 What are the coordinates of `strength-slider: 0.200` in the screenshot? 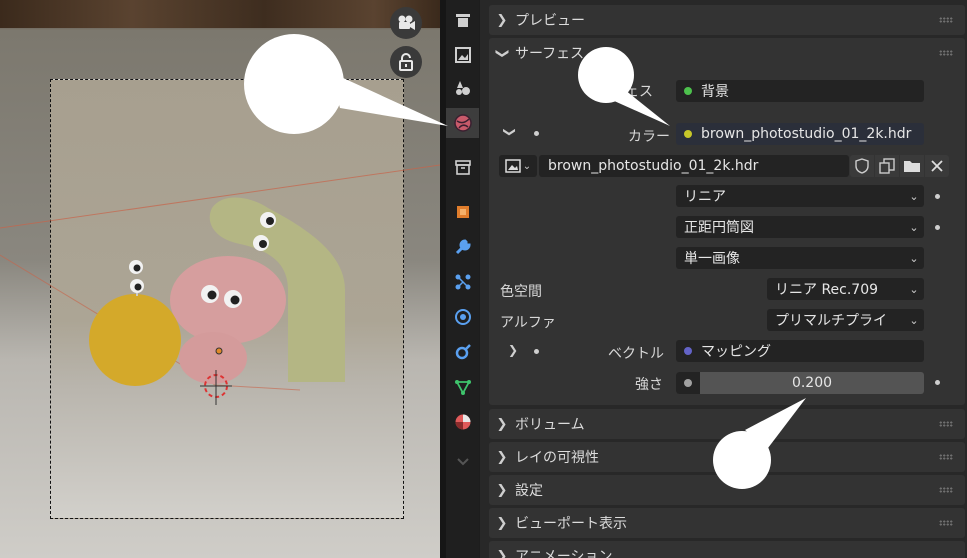 It's located at (800, 383).